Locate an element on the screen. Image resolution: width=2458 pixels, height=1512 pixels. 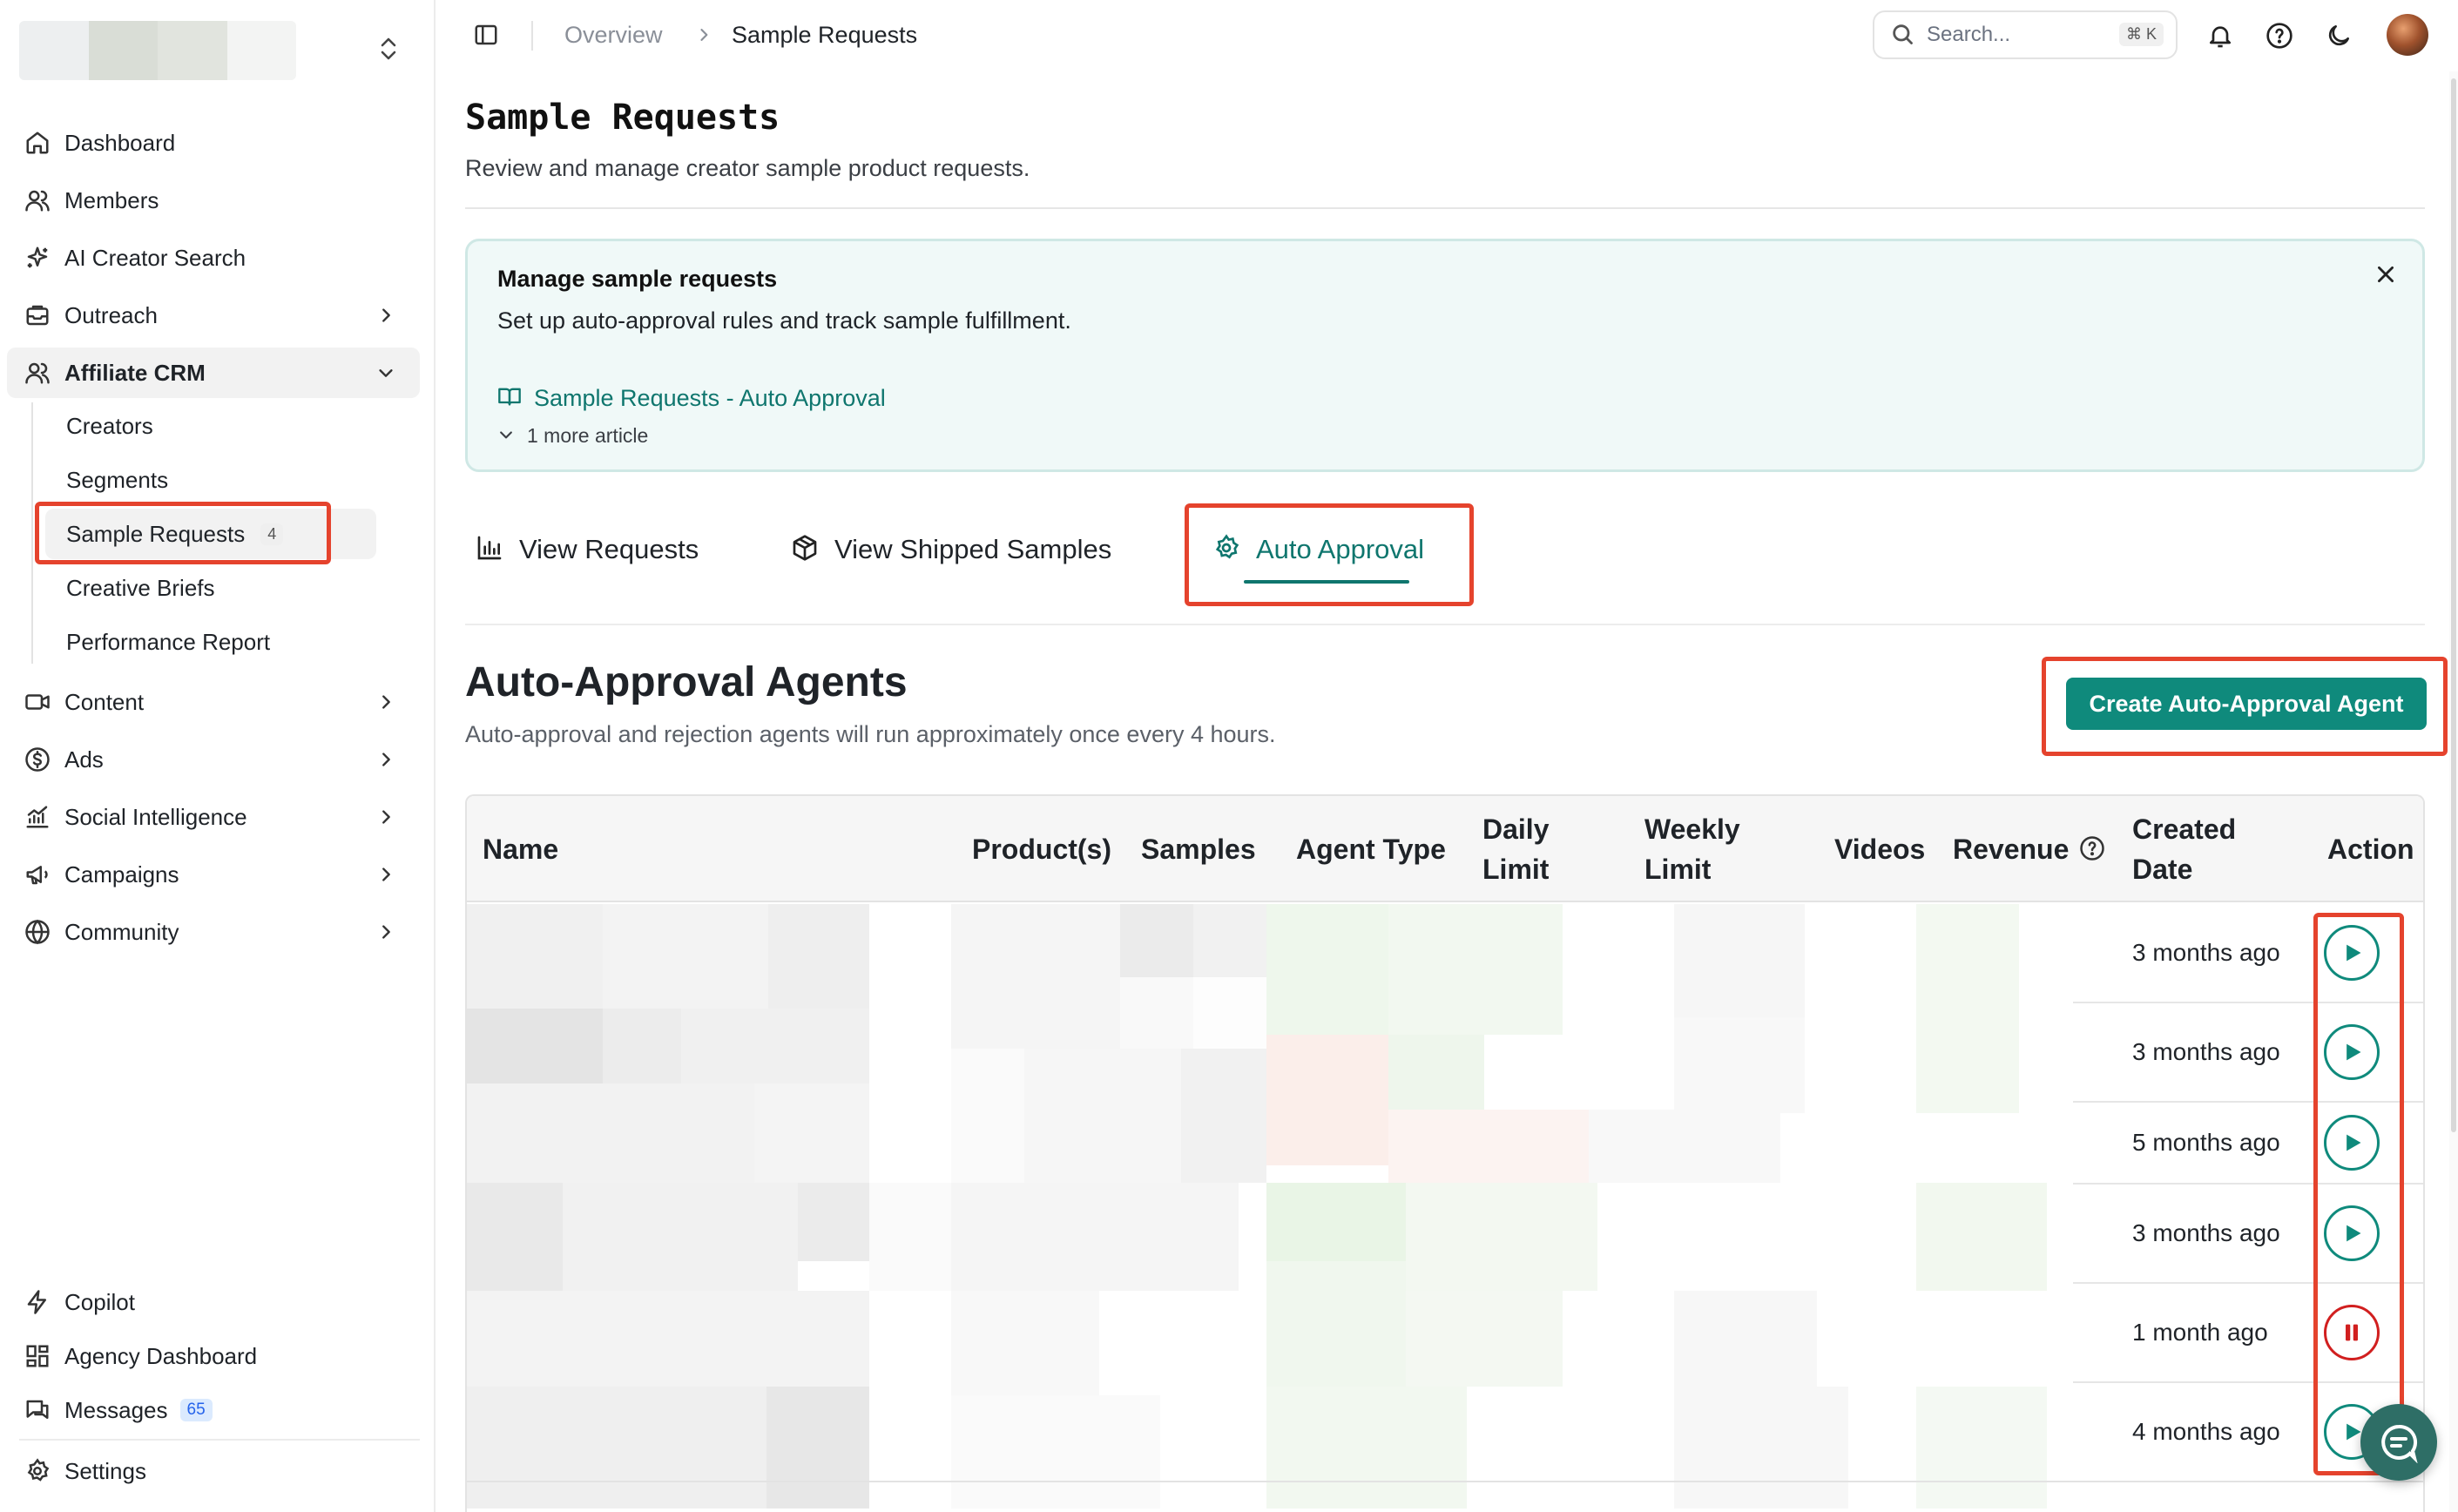
scrollbar-thumb is located at coordinates (2453, 605).